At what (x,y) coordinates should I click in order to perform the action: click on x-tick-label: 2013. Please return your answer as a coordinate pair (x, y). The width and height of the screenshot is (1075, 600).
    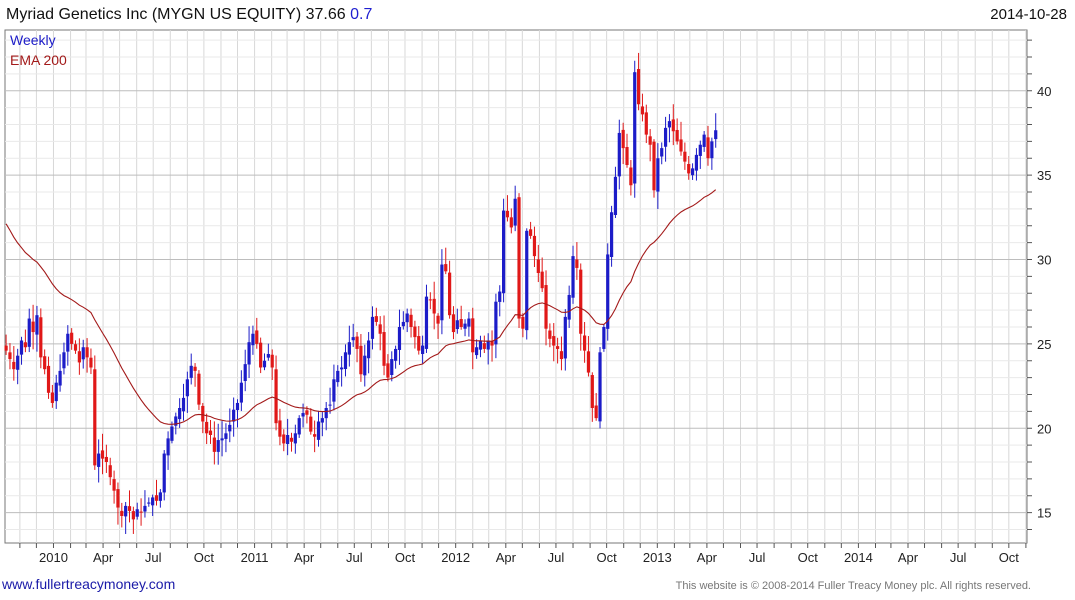
    Looking at the image, I should click on (657, 557).